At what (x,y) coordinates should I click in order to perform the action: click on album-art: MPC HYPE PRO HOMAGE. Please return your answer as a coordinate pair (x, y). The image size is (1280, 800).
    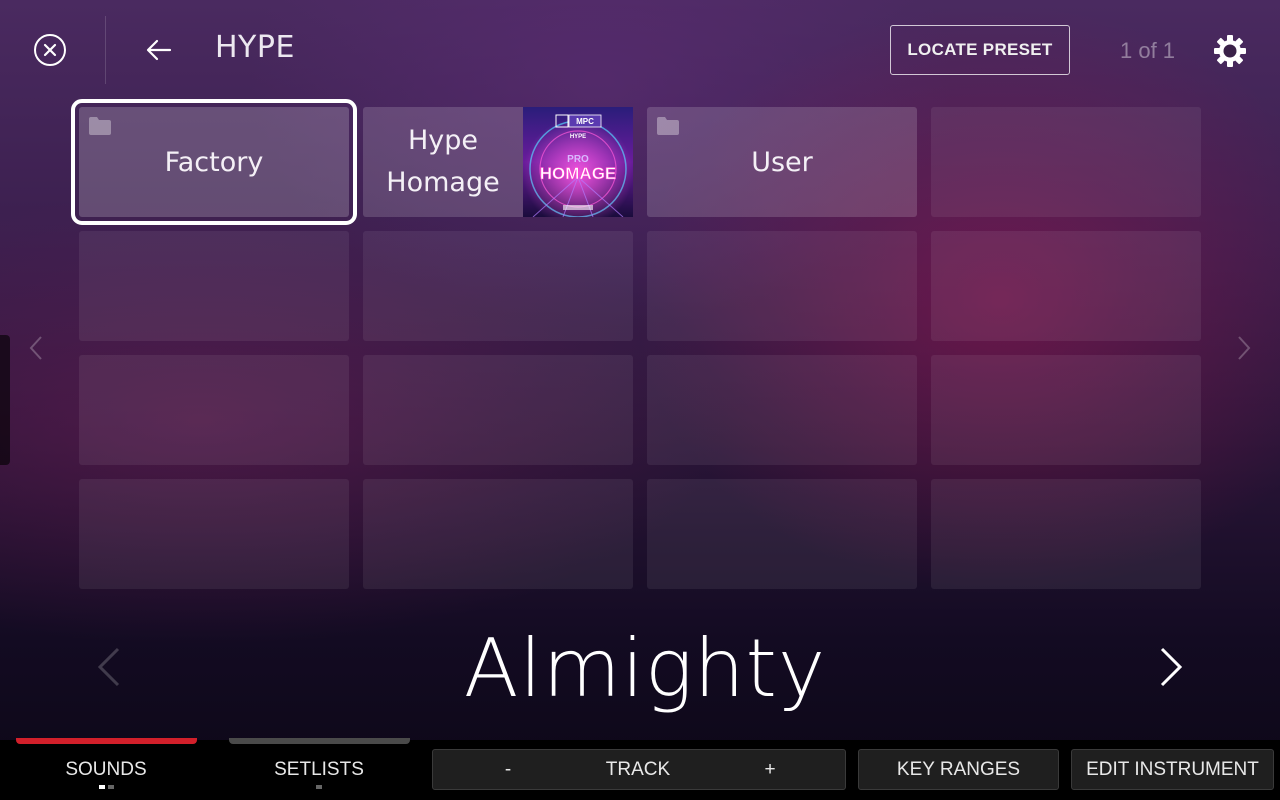
    Looking at the image, I should click on (578, 162).